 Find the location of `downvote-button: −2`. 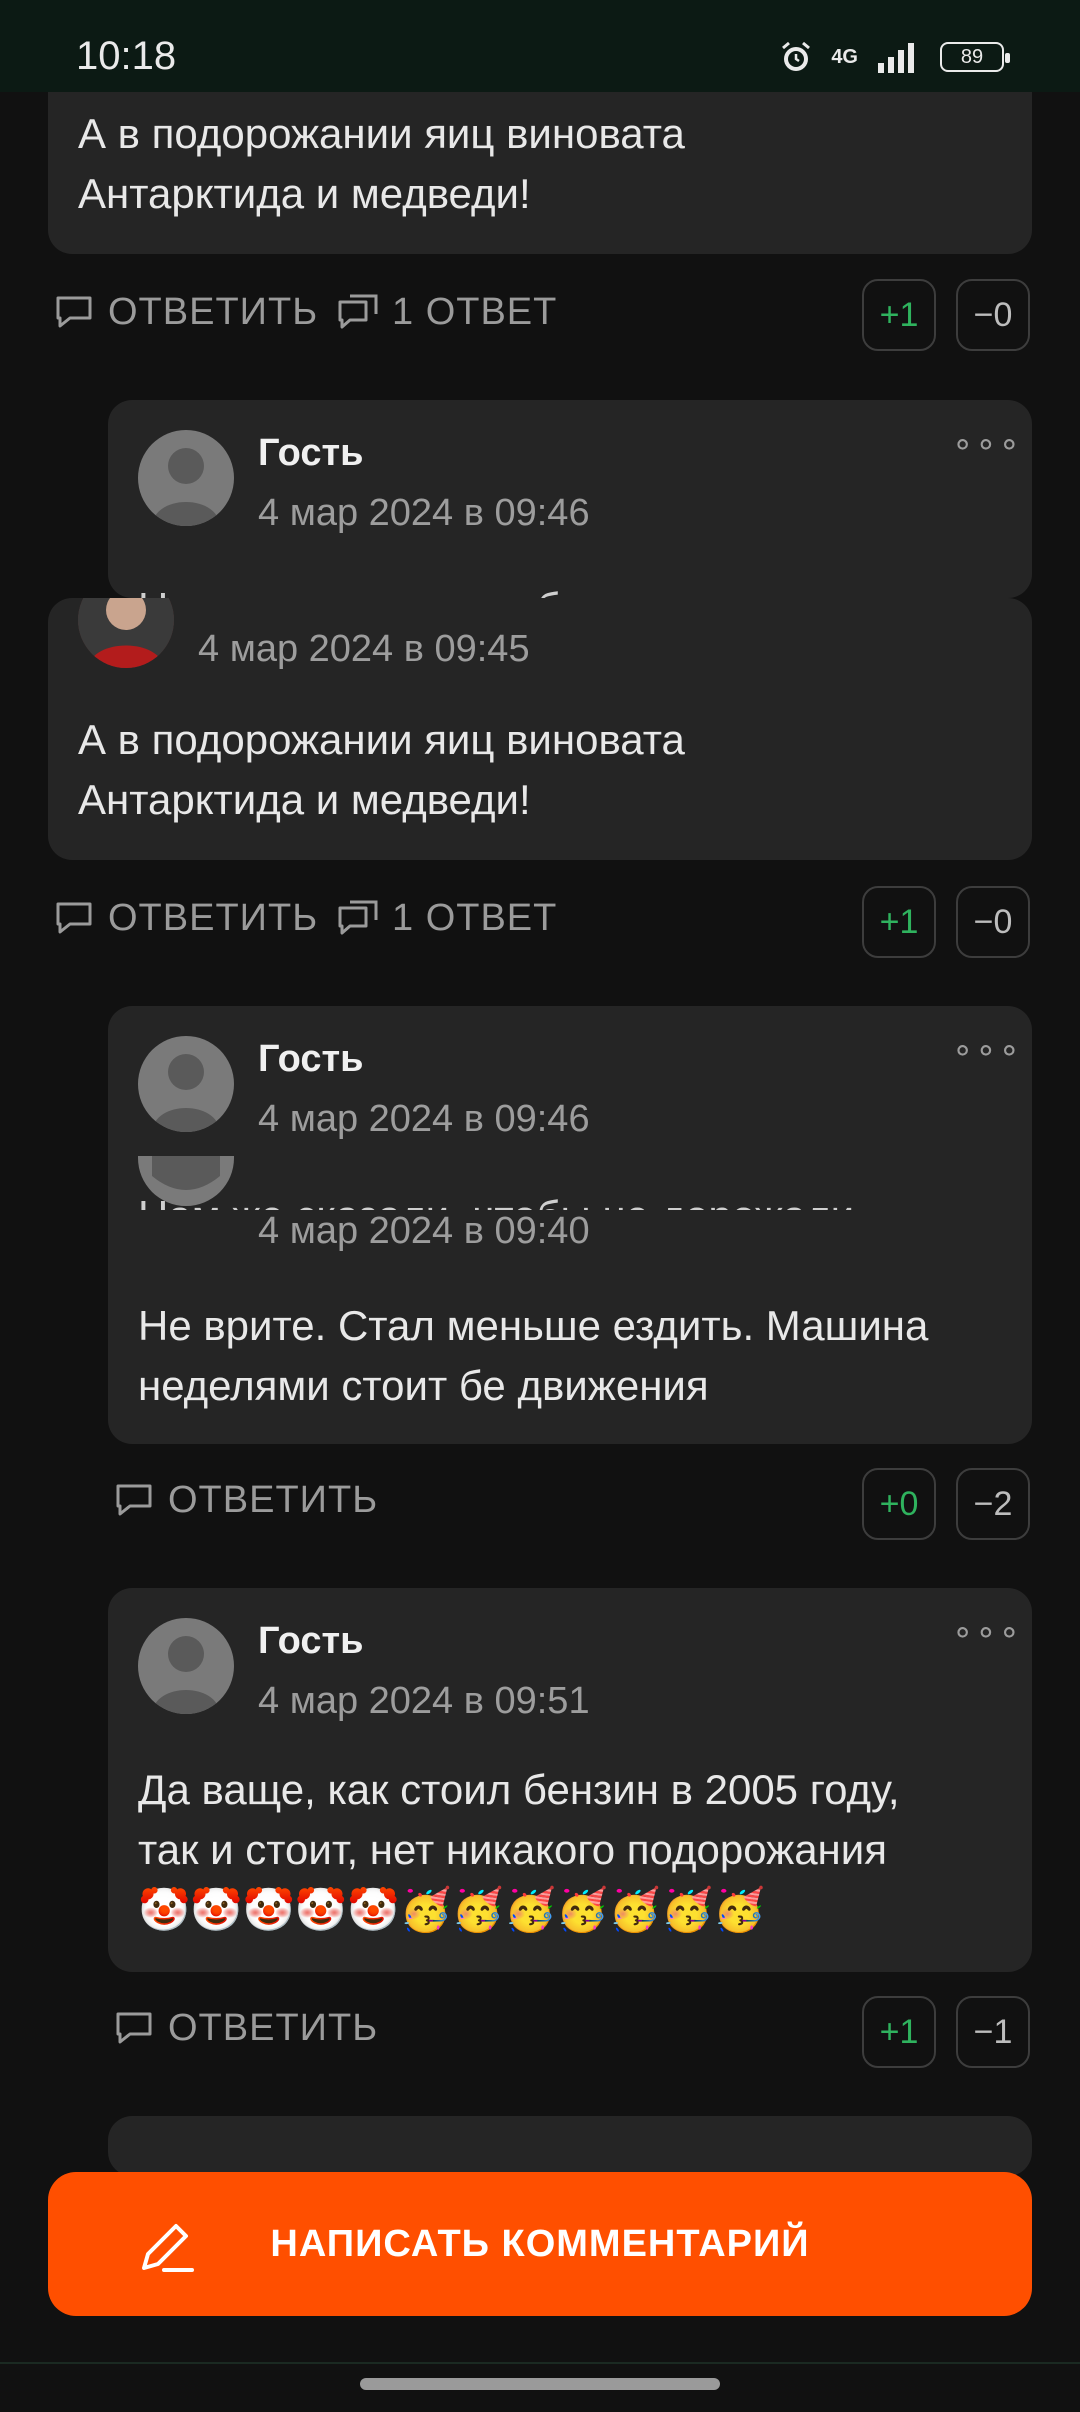

downvote-button: −2 is located at coordinates (993, 1504).